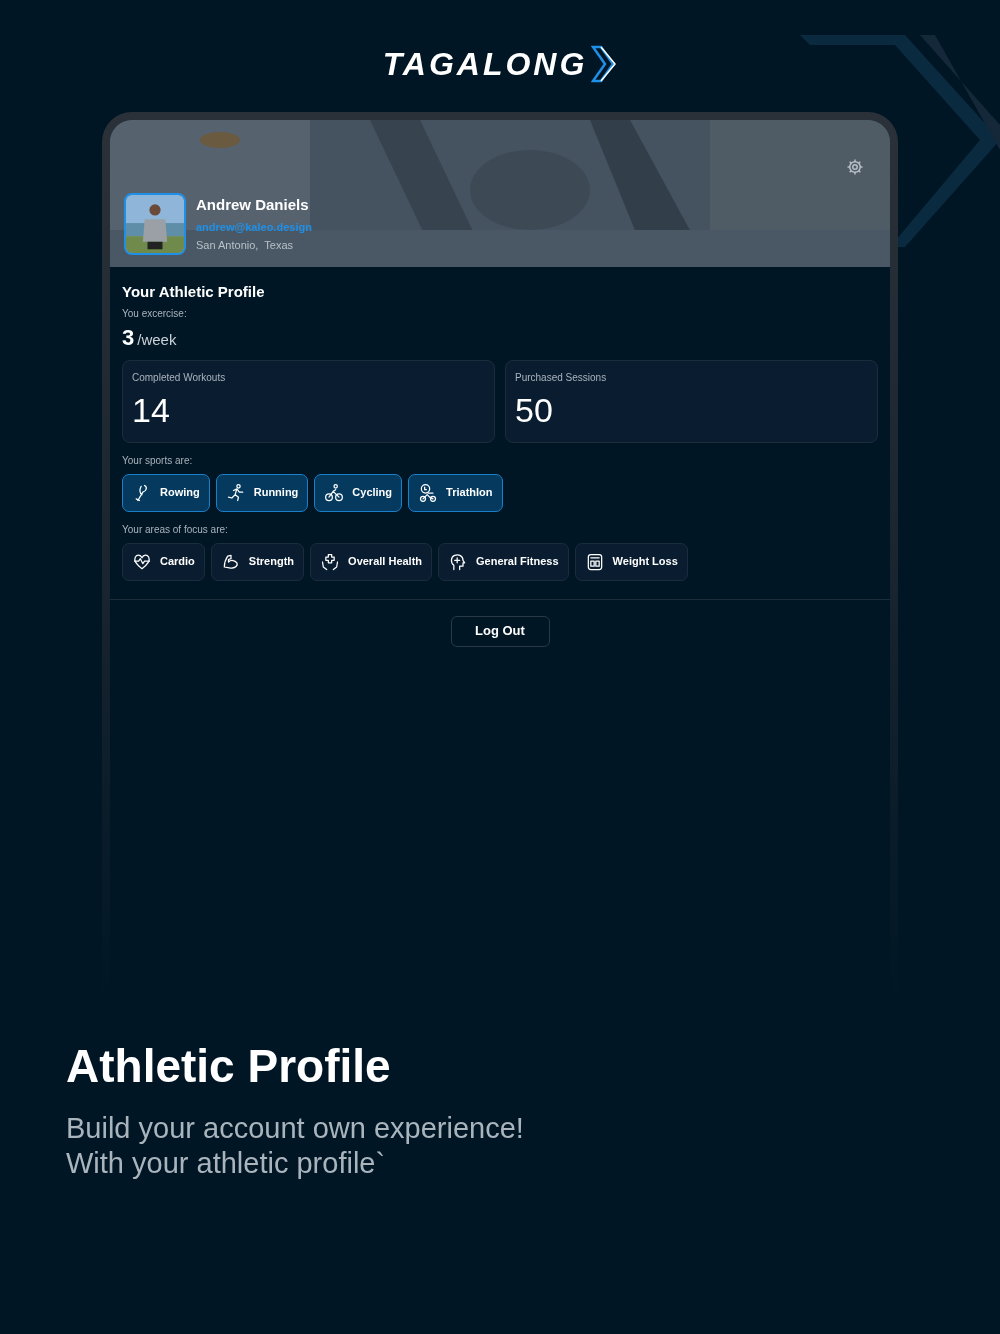 This screenshot has width=1000, height=1334. I want to click on logo-text: TAGALONG, so click(485, 64).